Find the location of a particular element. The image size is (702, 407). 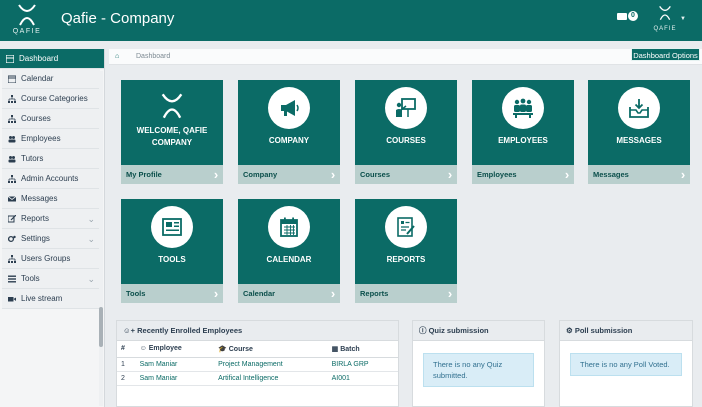

dashboard-options-button: Dashboard Options is located at coordinates (665, 54).